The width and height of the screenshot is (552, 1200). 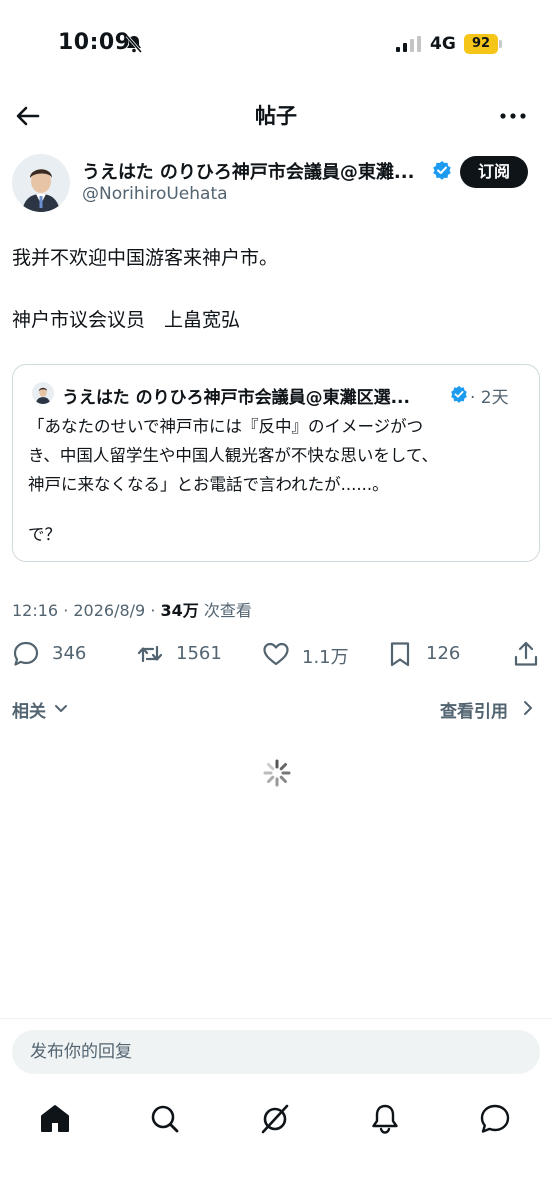 I want to click on page-title: 帖子, so click(x=276, y=116).